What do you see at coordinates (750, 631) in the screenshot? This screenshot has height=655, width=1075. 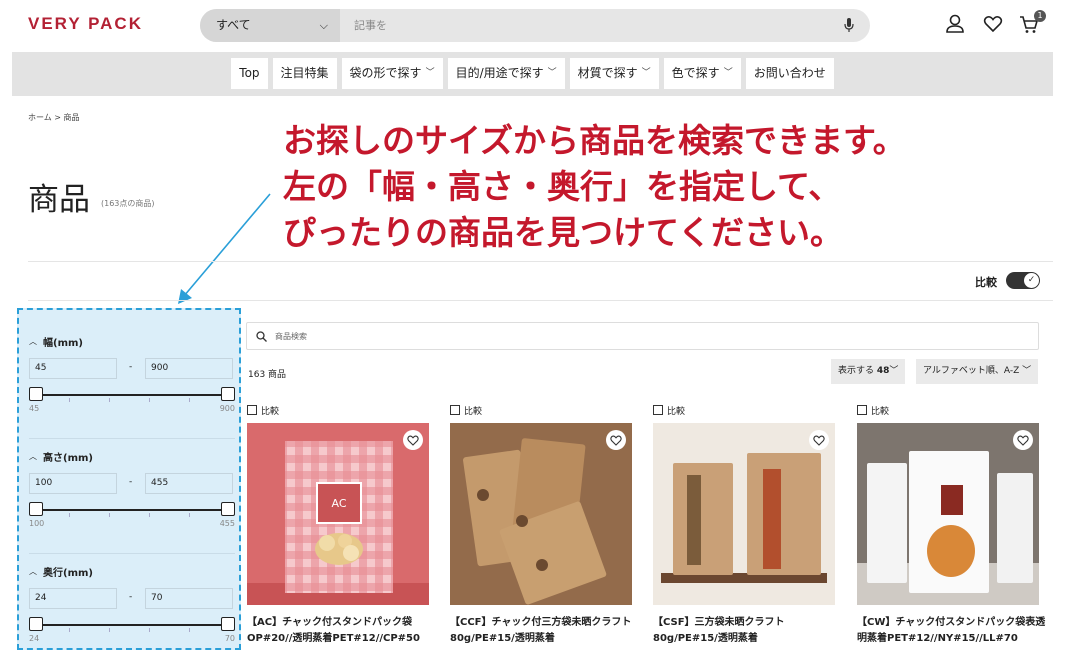 I see `product-name: 【CSF】三方袋未晒クラフト80g/PE#15/透明蒸着` at bounding box center [750, 631].